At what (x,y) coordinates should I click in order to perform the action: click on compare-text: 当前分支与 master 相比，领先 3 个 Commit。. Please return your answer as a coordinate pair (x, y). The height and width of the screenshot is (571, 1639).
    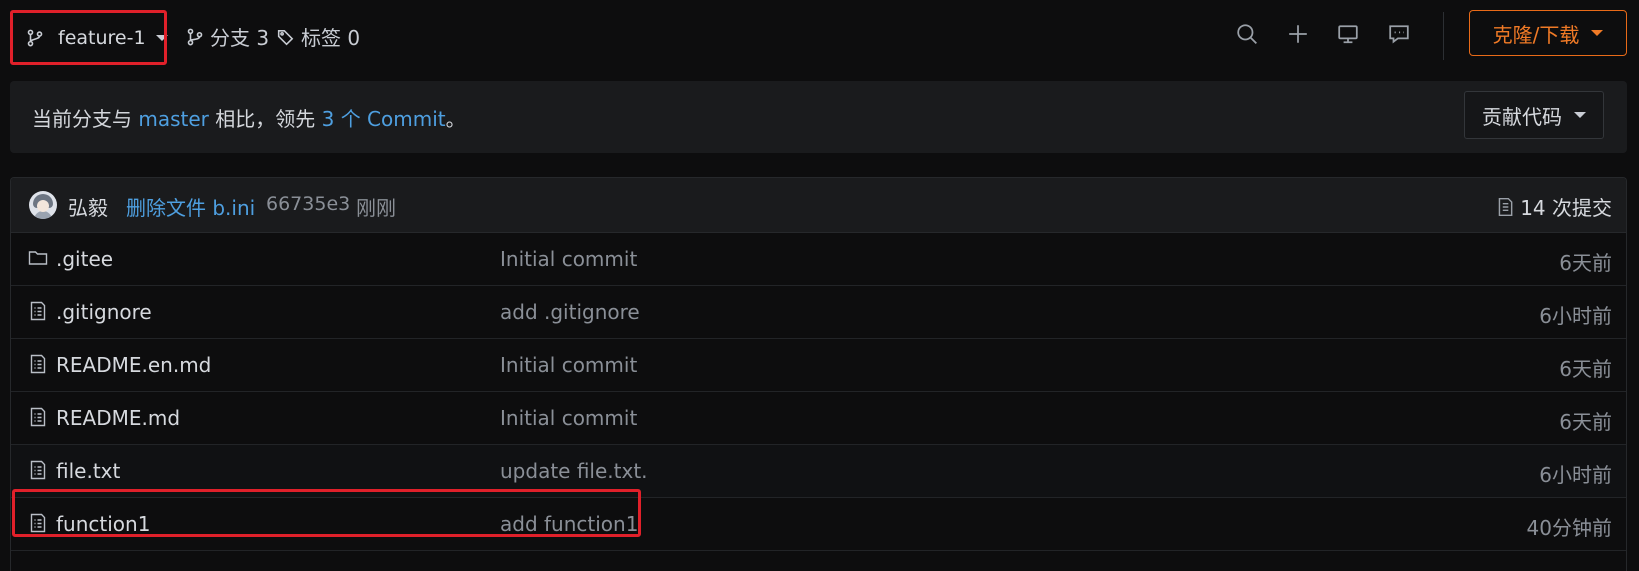
    Looking at the image, I should click on (249, 117).